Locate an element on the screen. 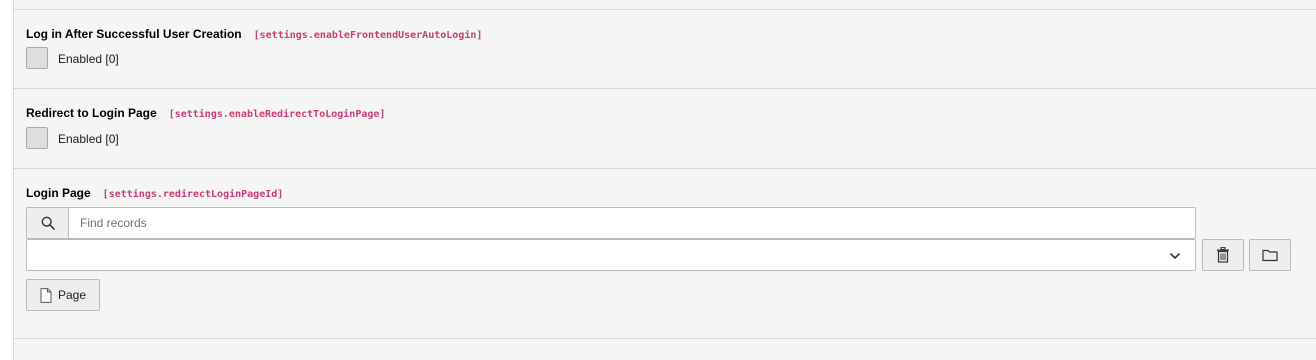 The width and height of the screenshot is (1316, 360). field-code: [settings.enableFrontendUserAutoLogin] is located at coordinates (368, 35).